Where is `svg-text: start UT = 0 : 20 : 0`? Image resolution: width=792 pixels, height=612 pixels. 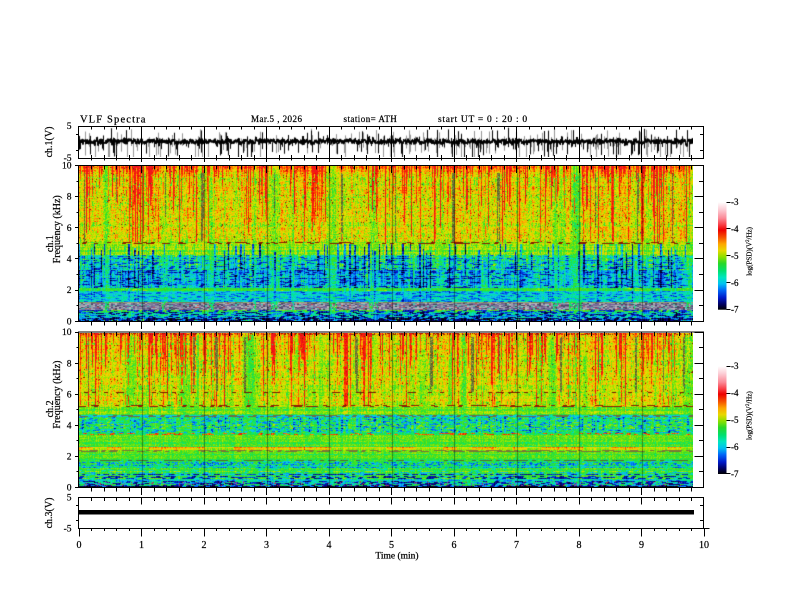
svg-text: start UT = 0 : 20 : 0 is located at coordinates (483, 120).